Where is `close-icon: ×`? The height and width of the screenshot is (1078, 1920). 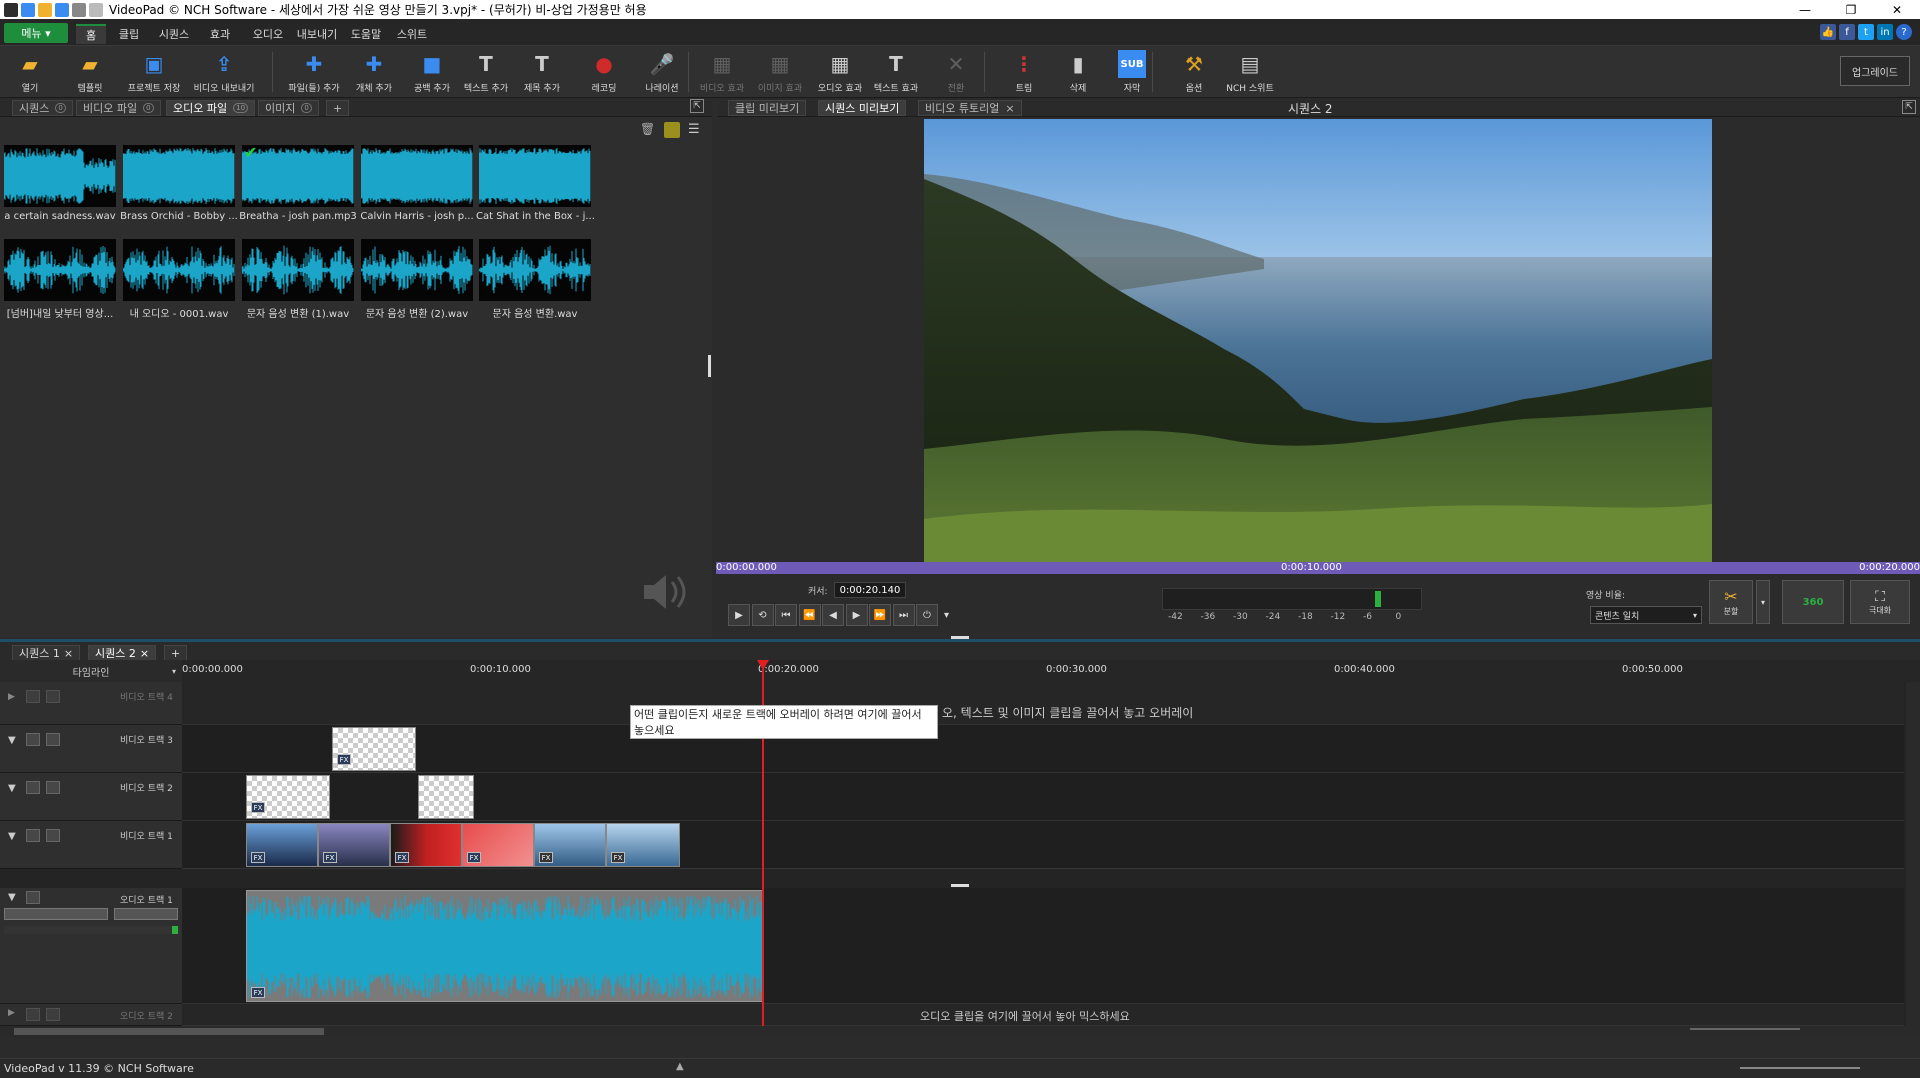
close-icon: × is located at coordinates (1009, 108).